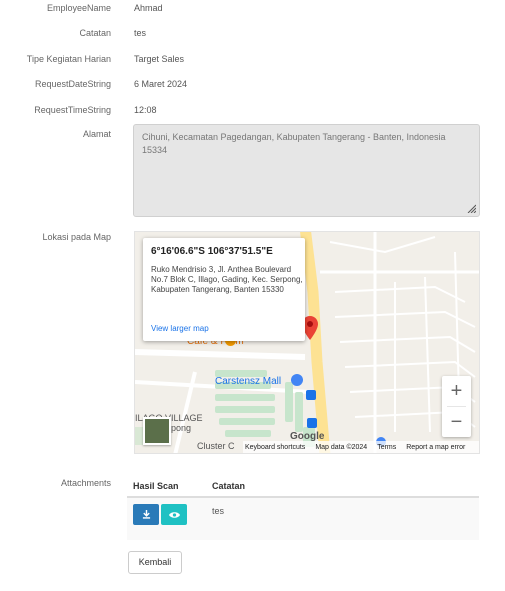  What do you see at coordinates (212, 251) in the screenshot?
I see `map-coords: 6°16'06.6"S 106°37'51.5"E` at bounding box center [212, 251].